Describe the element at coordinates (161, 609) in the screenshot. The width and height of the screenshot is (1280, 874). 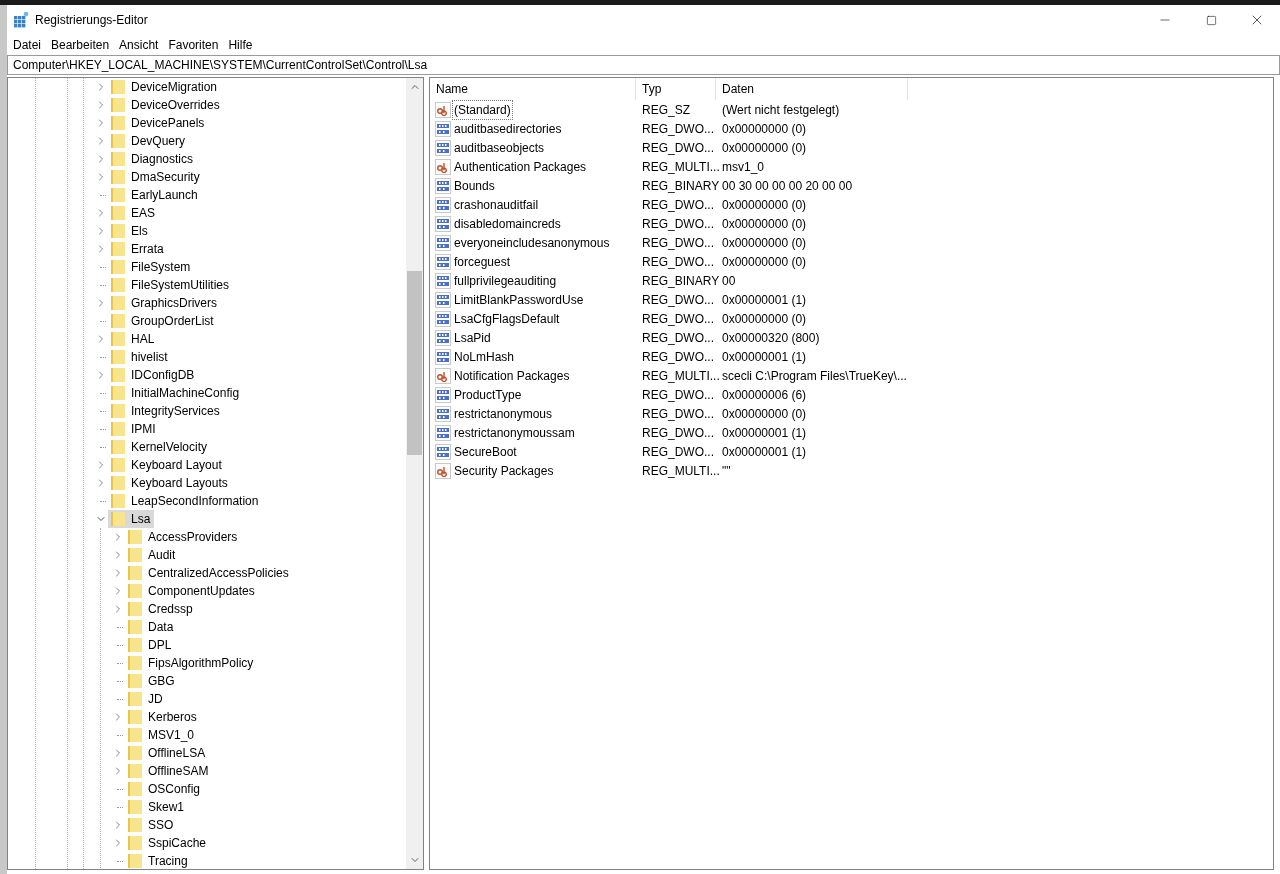
I see `tree-item: Credssp` at that location.